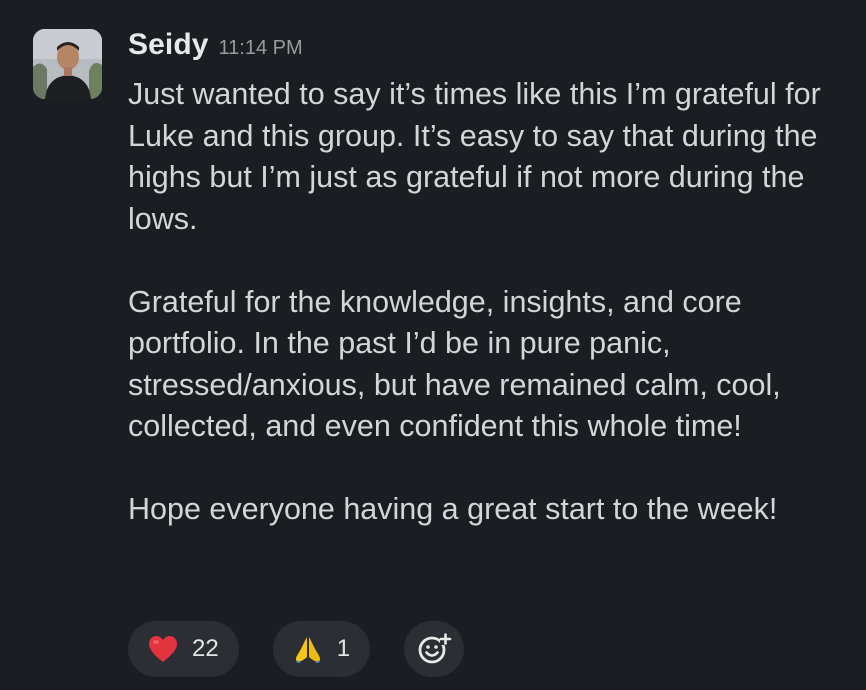 The image size is (866, 690). I want to click on reaction-folded-hands: 1, so click(321, 649).